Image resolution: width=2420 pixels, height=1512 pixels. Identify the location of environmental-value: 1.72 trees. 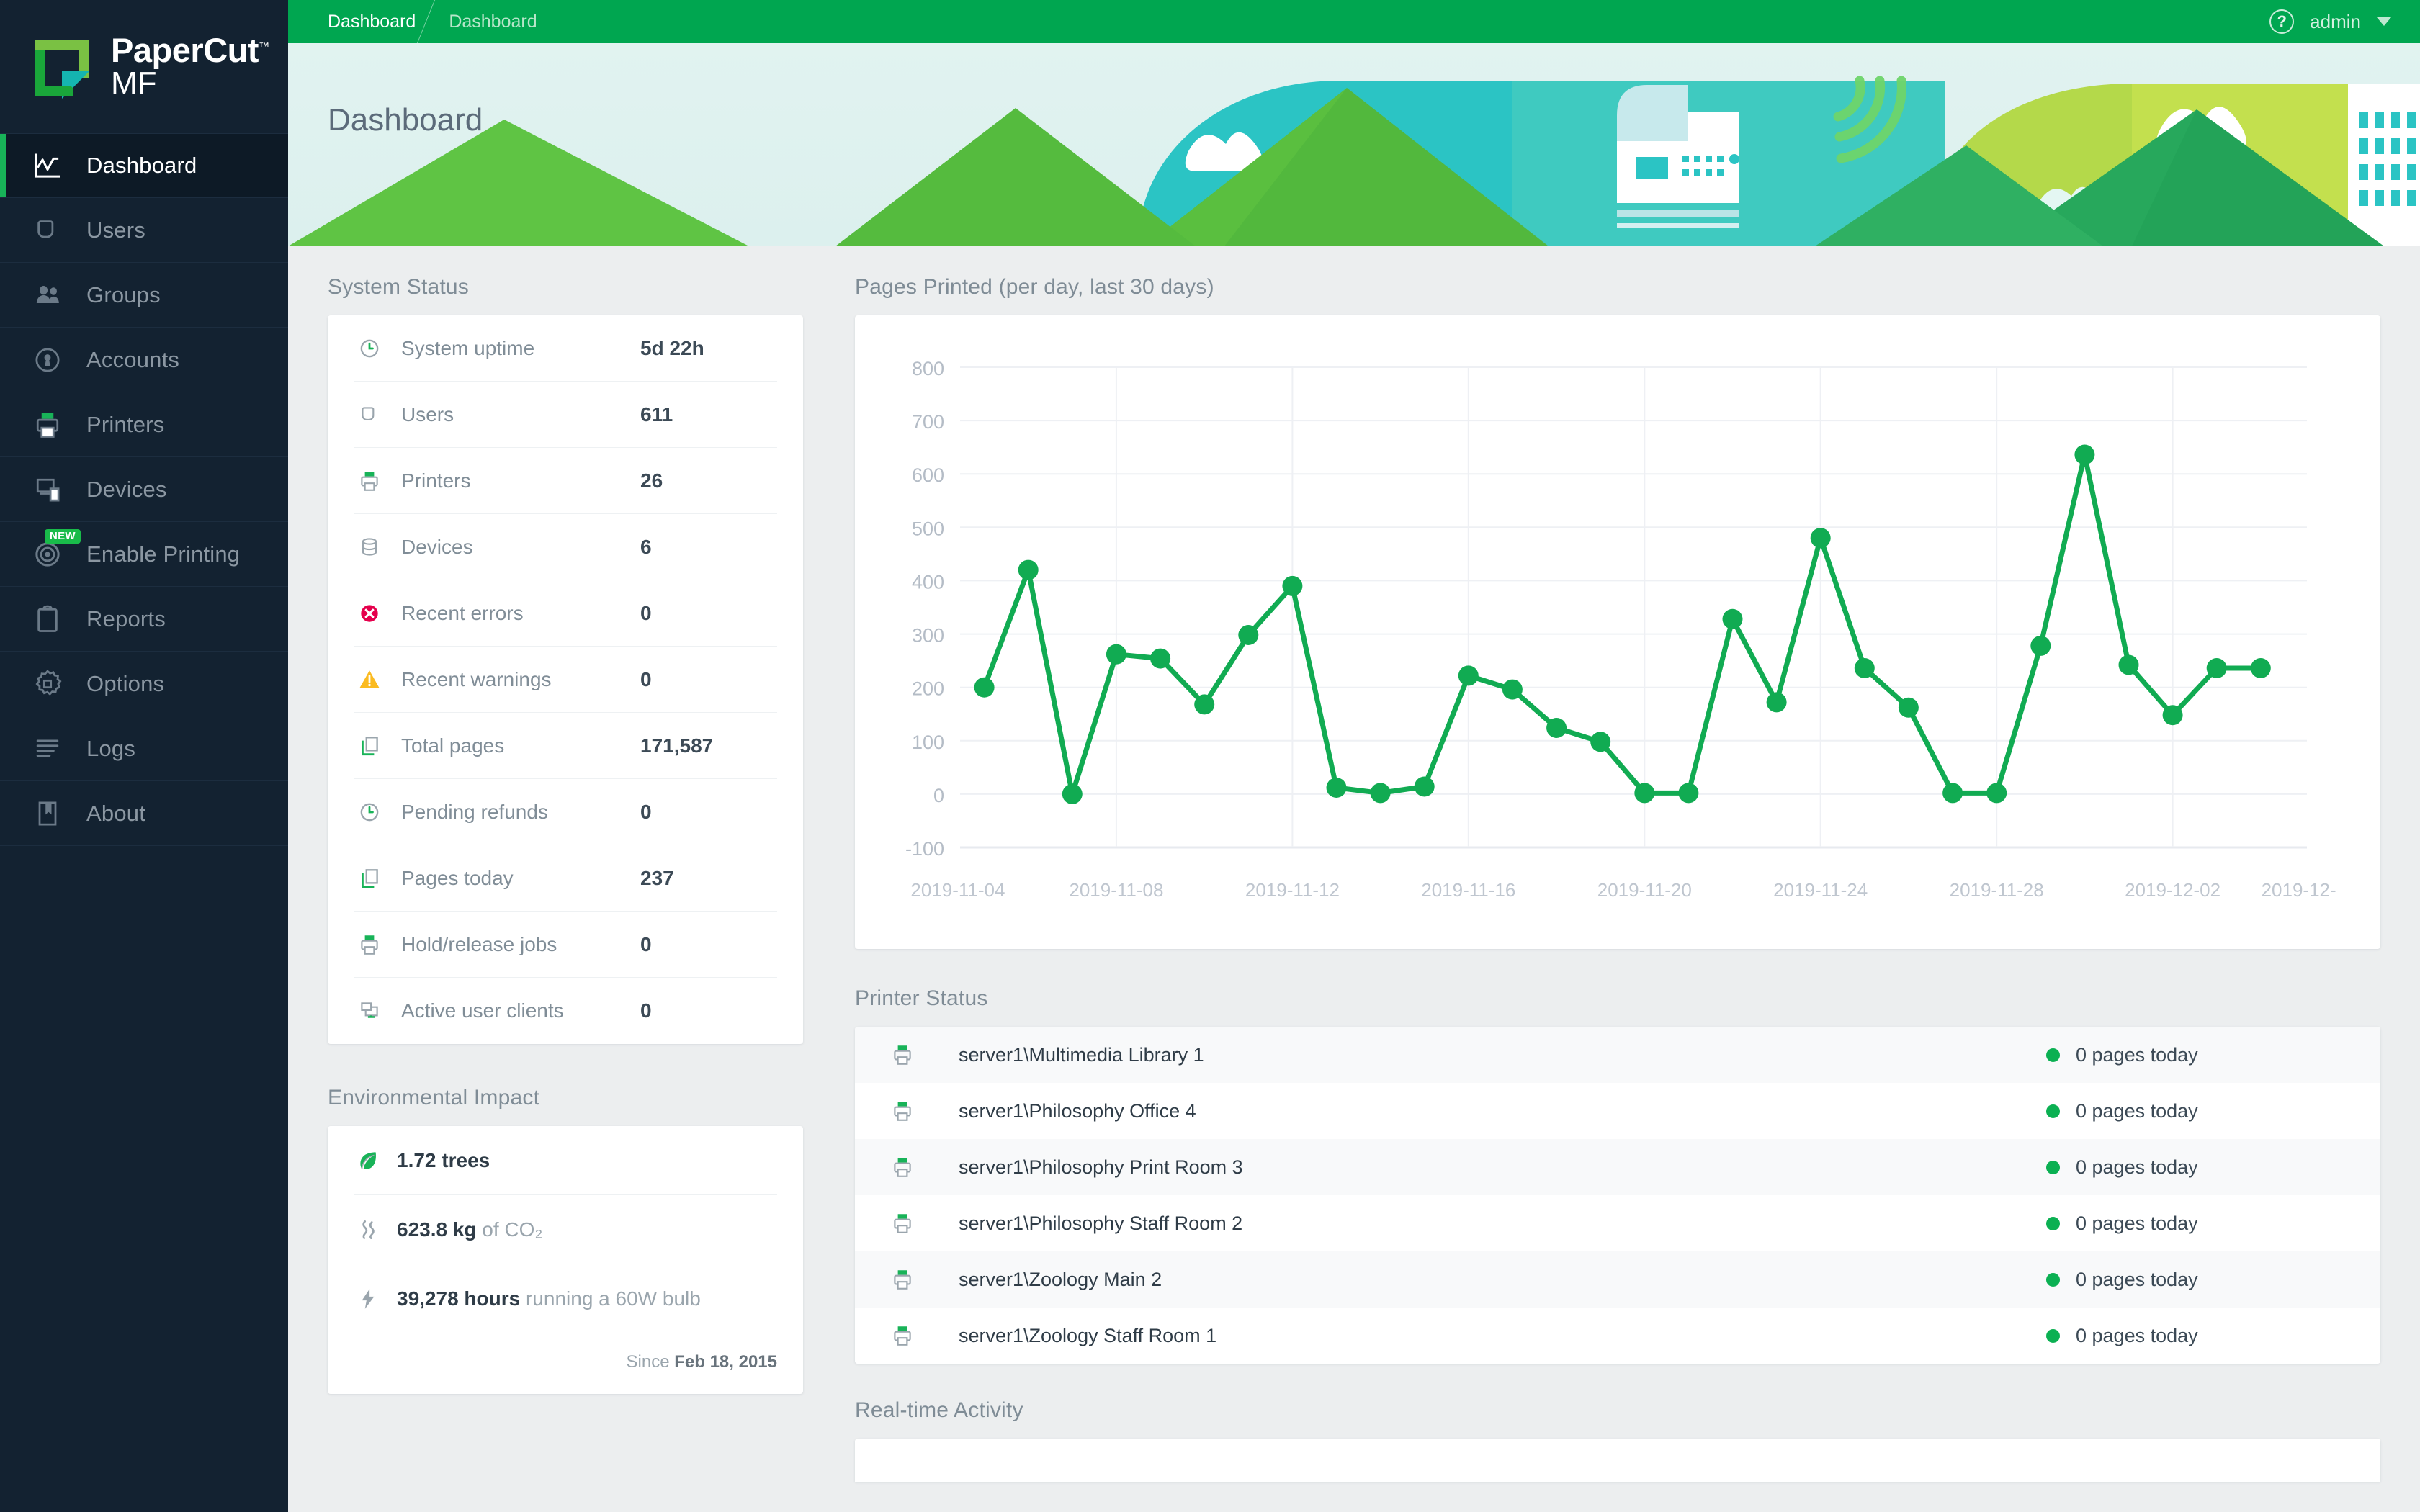
(443, 1159).